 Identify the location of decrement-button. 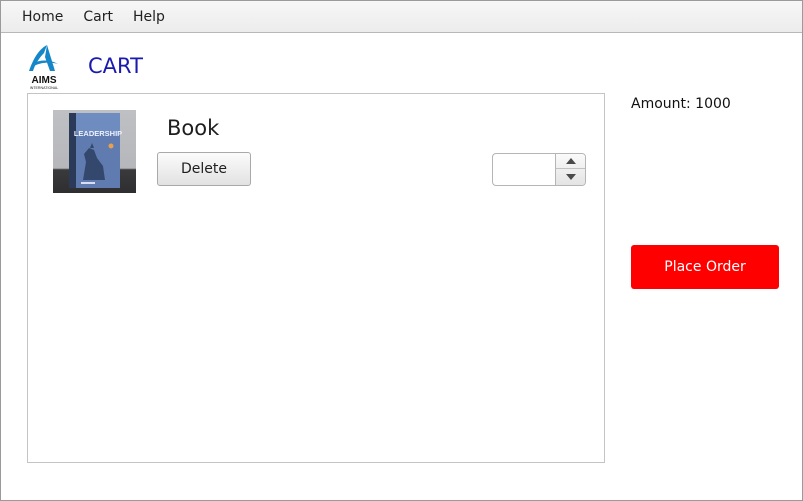
(570, 177).